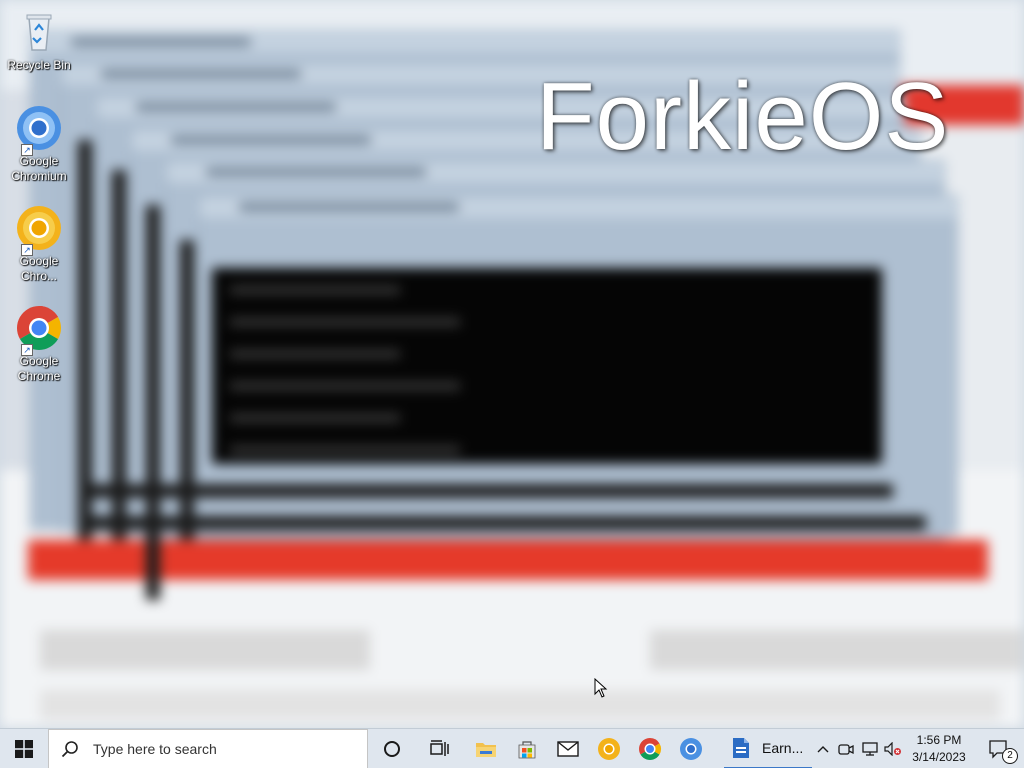 This screenshot has width=1024, height=768. I want to click on folder-icon, so click(486, 750).